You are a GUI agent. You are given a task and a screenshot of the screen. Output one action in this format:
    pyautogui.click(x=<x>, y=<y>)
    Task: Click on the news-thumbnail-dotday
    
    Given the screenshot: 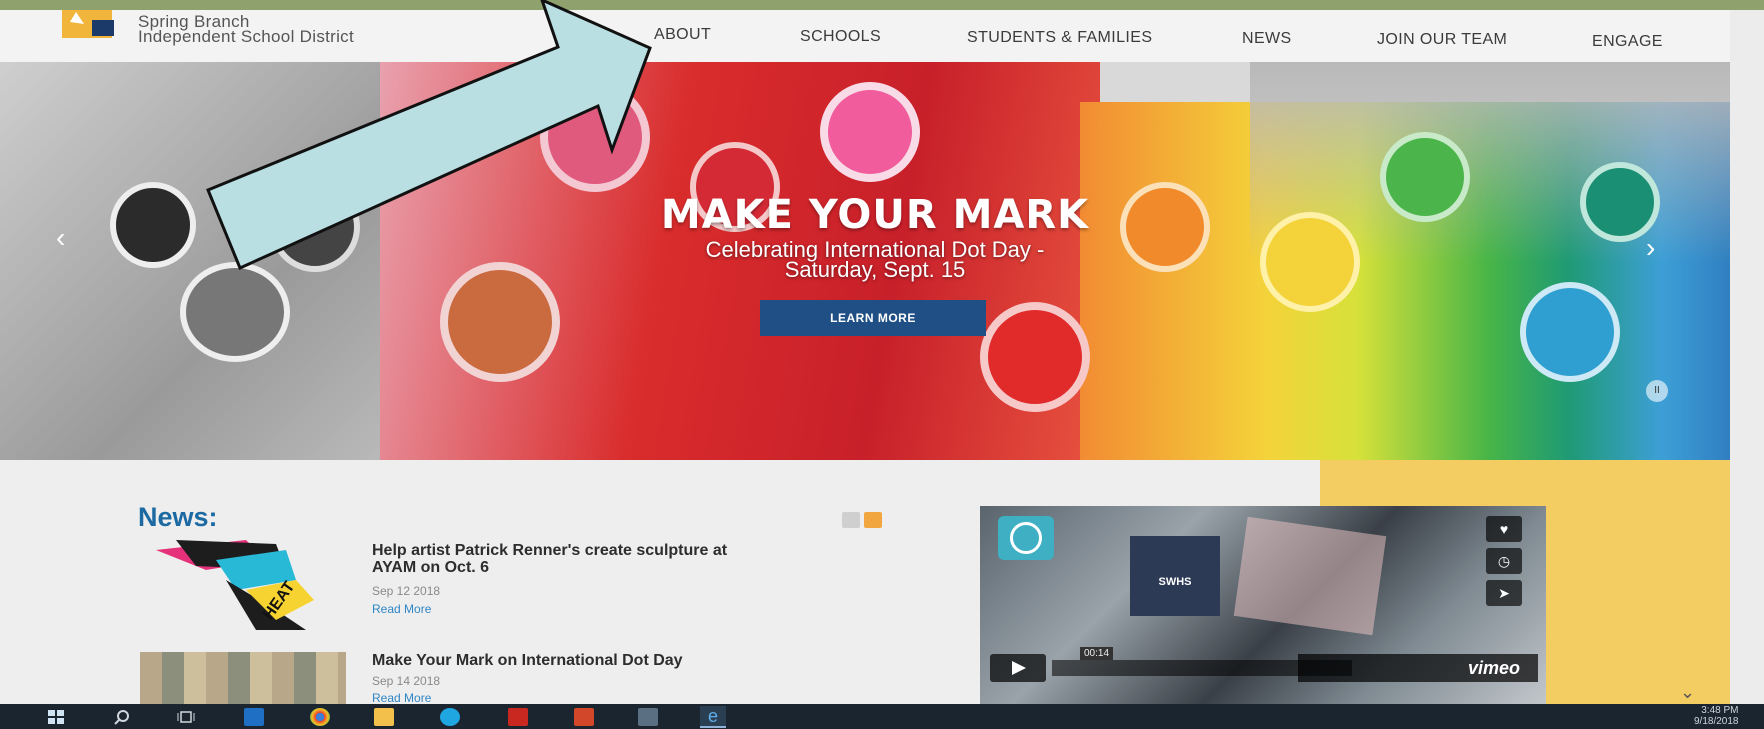 What is the action you would take?
    pyautogui.click(x=243, y=678)
    